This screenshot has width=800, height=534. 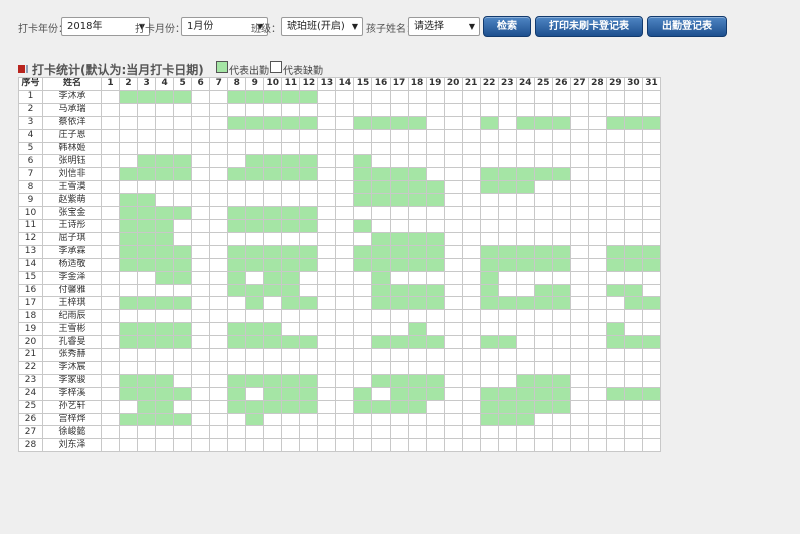 I want to click on table-row: 9 赵紫萌, so click(x=339, y=200).